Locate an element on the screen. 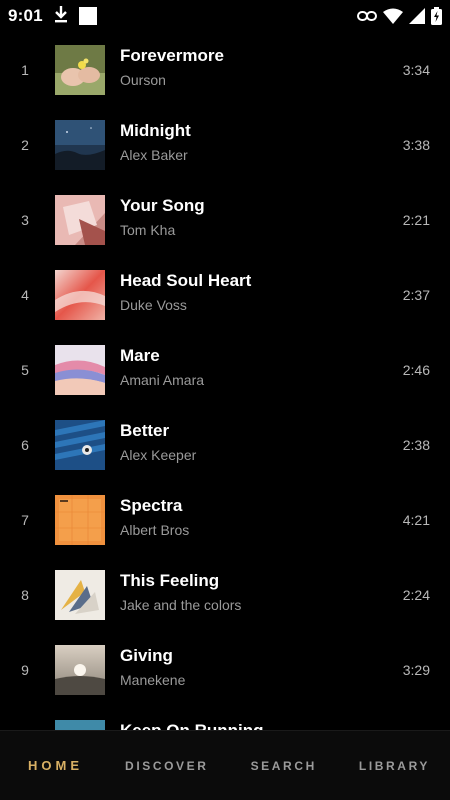 The height and width of the screenshot is (800, 450). track-row: 4 Head Soul Heart Duke Voss 2:37 is located at coordinates (225, 294).